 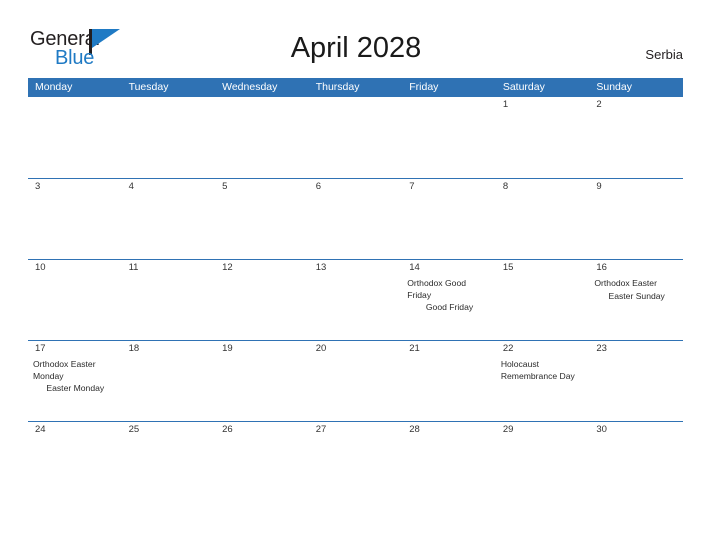 I want to click on day-events: Orthodox Easter Easter Sunday, so click(x=636, y=288).